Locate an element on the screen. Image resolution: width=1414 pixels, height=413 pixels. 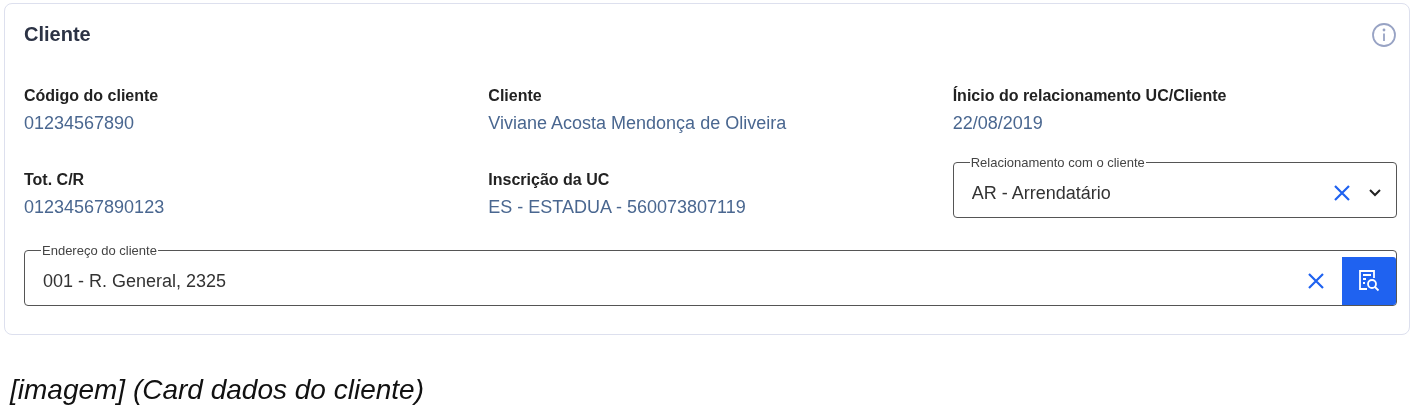
caption: [imagem] (Card dados do cliente) is located at coordinates (217, 390).